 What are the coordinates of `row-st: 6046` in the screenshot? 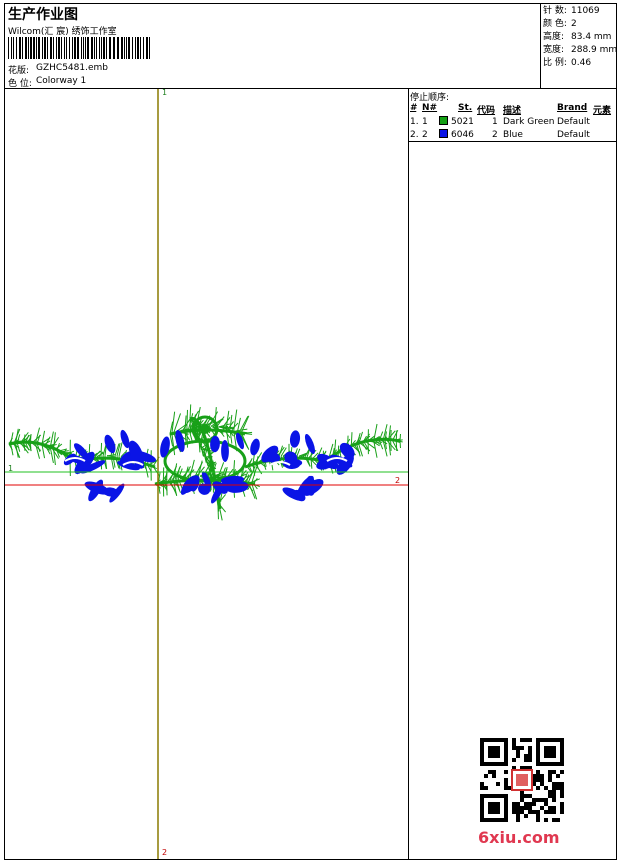 It's located at (462, 135).